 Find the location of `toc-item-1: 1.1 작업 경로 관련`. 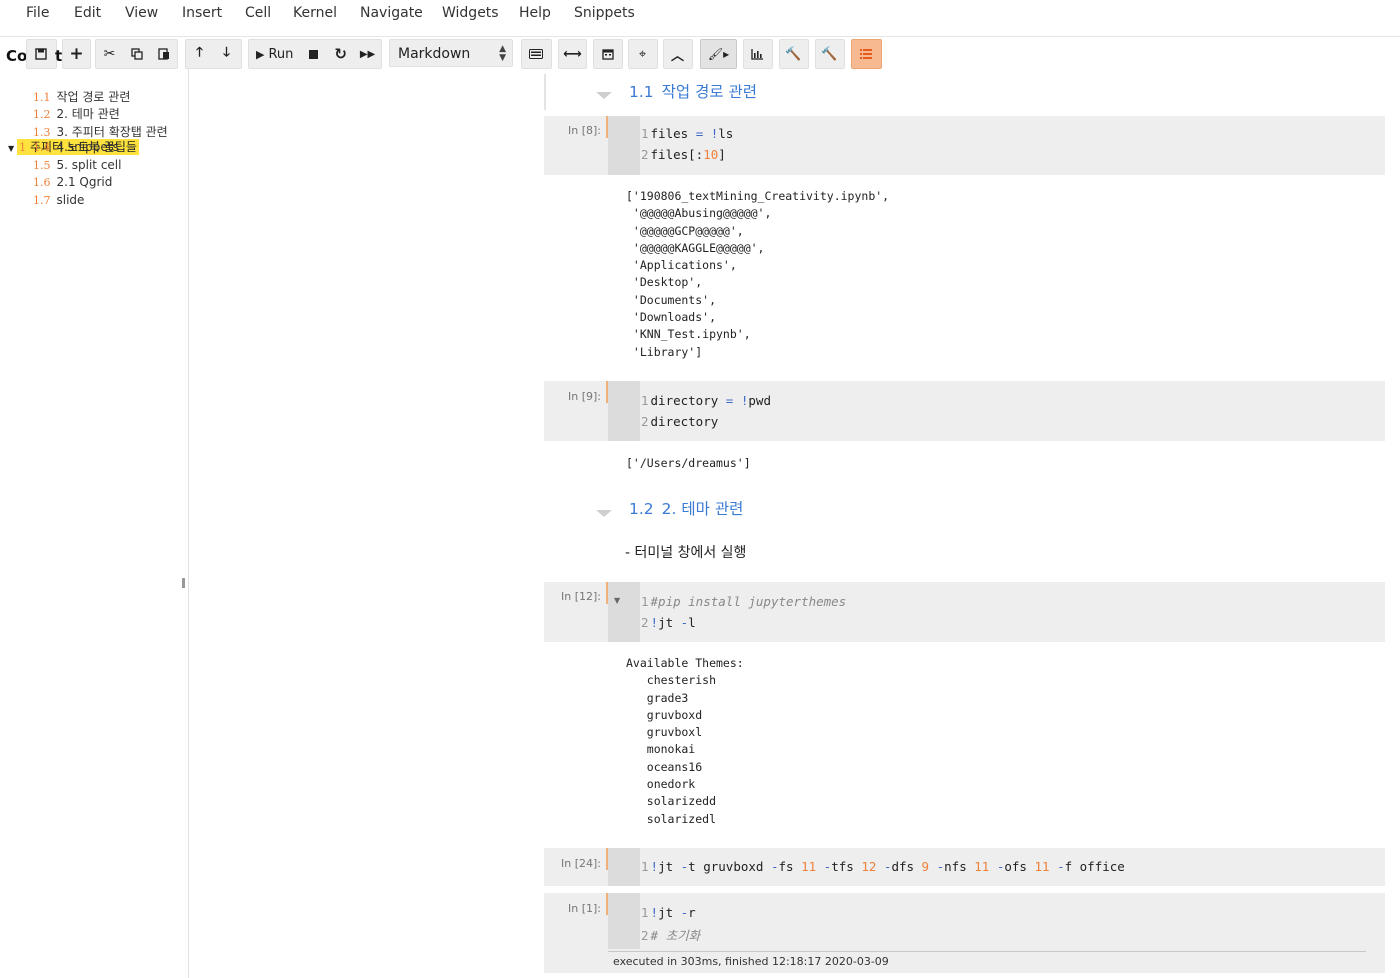

toc-item-1: 1.1 작업 경로 관련 is located at coordinates (81, 96).